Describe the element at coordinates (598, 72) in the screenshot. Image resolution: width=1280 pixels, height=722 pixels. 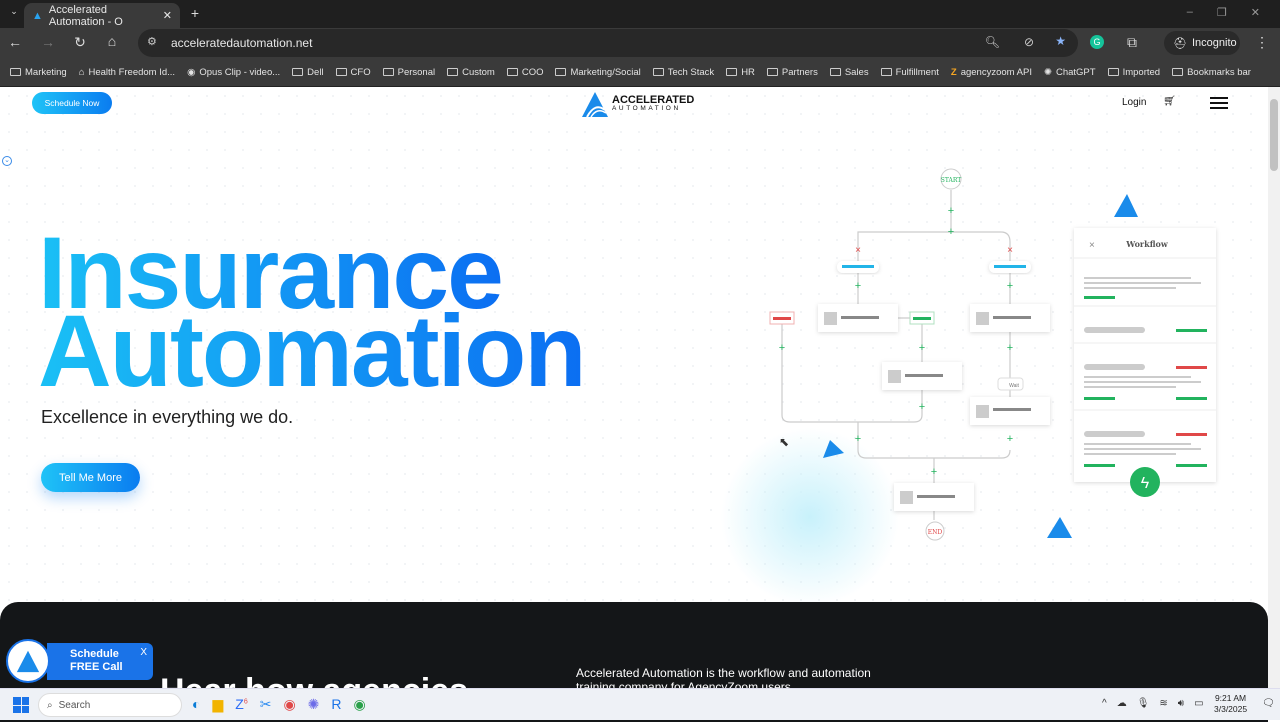
I see `bookmark-marketing-social: Marketing/Social` at that location.